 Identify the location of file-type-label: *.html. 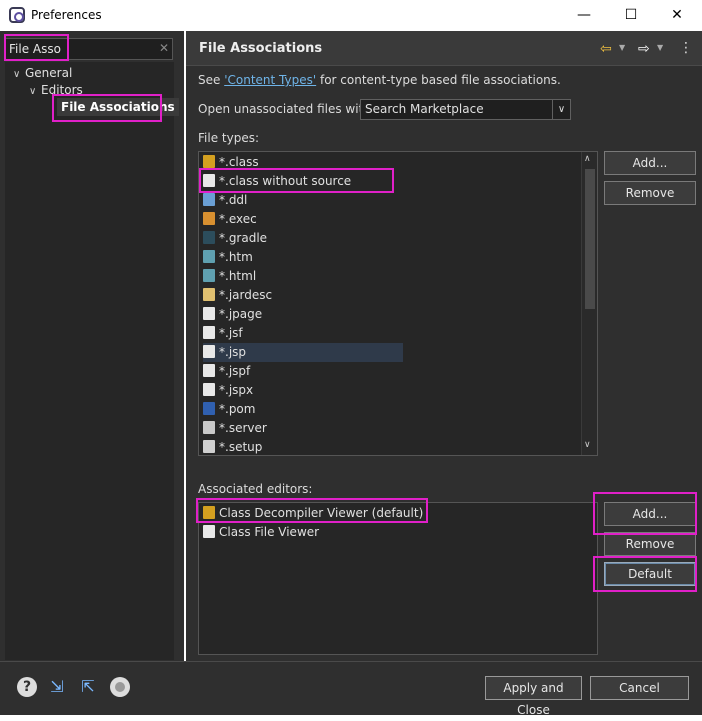
(238, 276).